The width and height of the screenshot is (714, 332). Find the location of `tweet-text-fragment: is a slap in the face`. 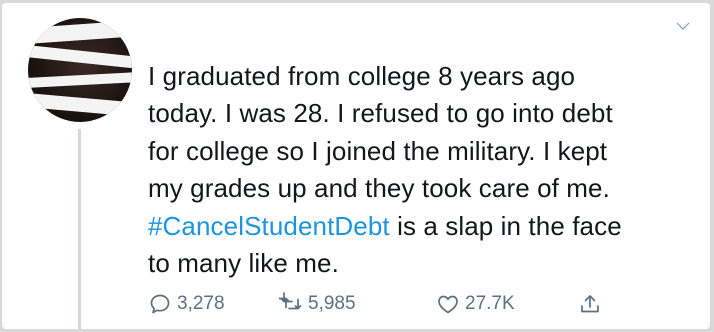

tweet-text-fragment: is a slap in the face is located at coordinates (505, 225).